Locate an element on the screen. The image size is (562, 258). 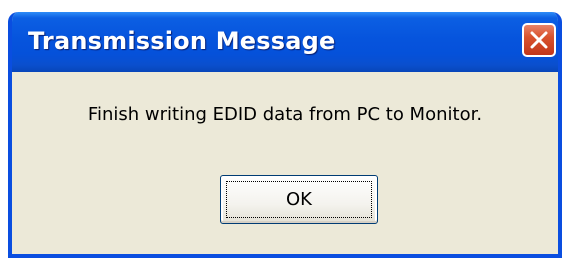
close-button is located at coordinates (539, 40).